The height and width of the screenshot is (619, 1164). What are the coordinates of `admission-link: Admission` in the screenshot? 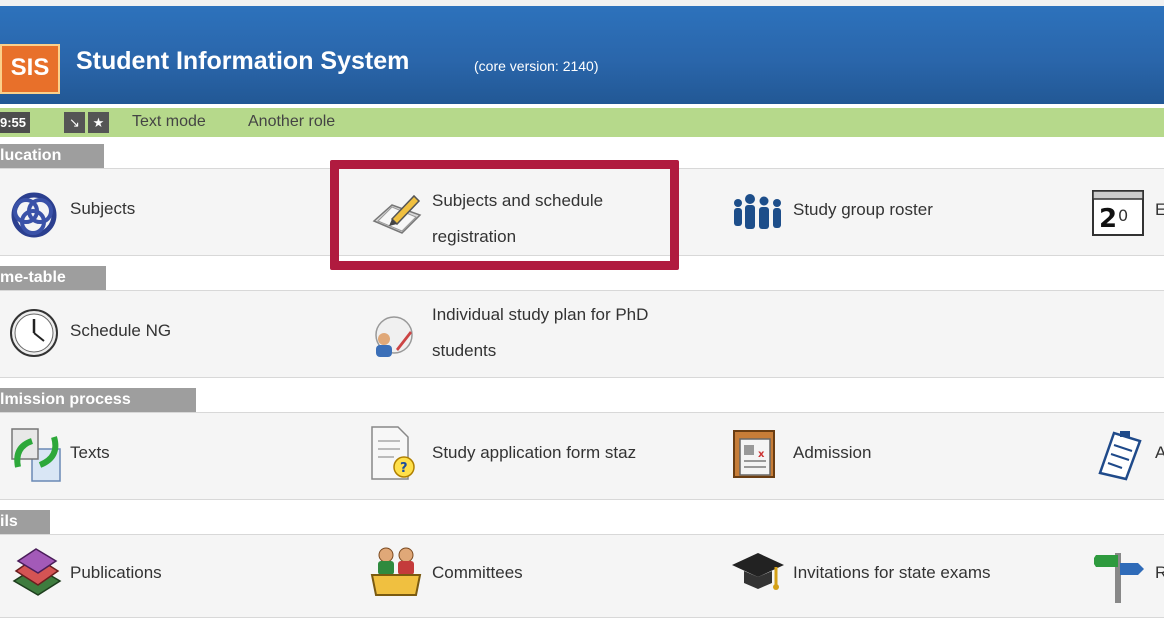 It's located at (832, 453).